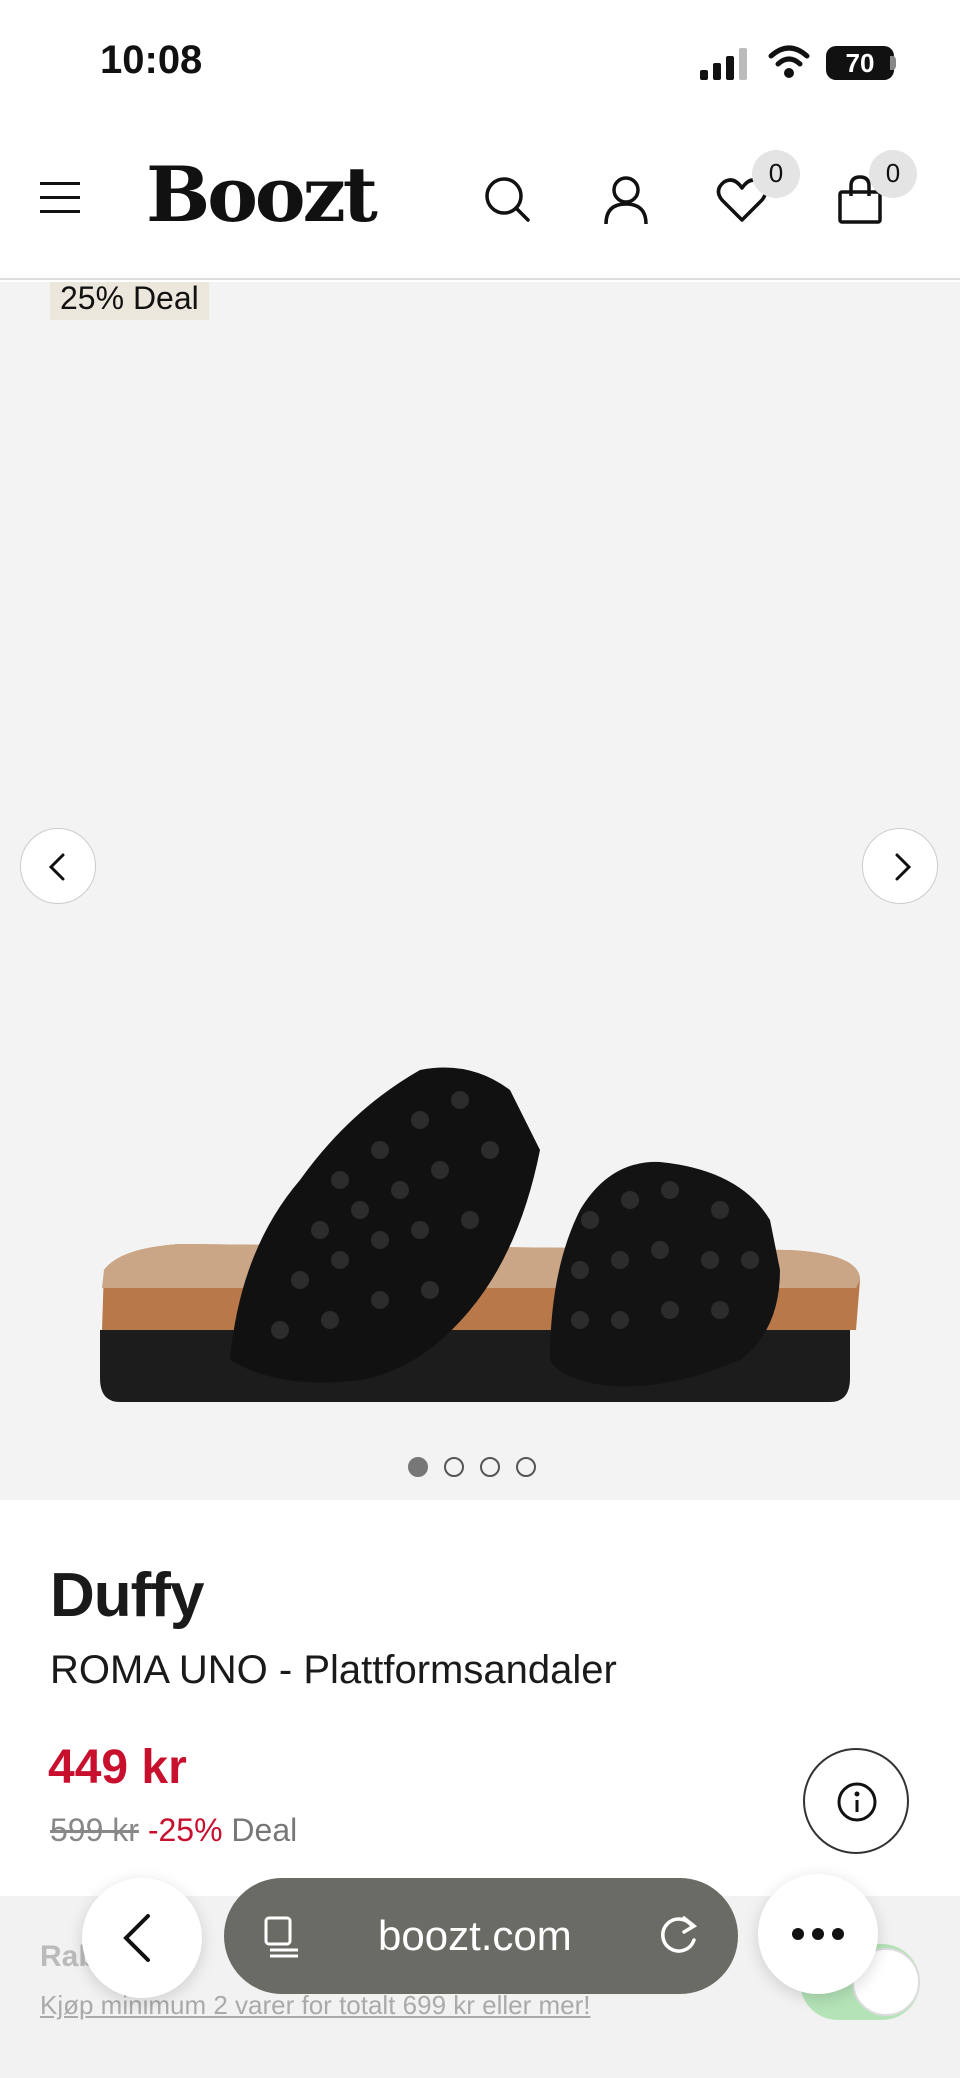 This screenshot has height=2078, width=960. What do you see at coordinates (127, 1595) in the screenshot?
I see `product-brand: Duffy` at bounding box center [127, 1595].